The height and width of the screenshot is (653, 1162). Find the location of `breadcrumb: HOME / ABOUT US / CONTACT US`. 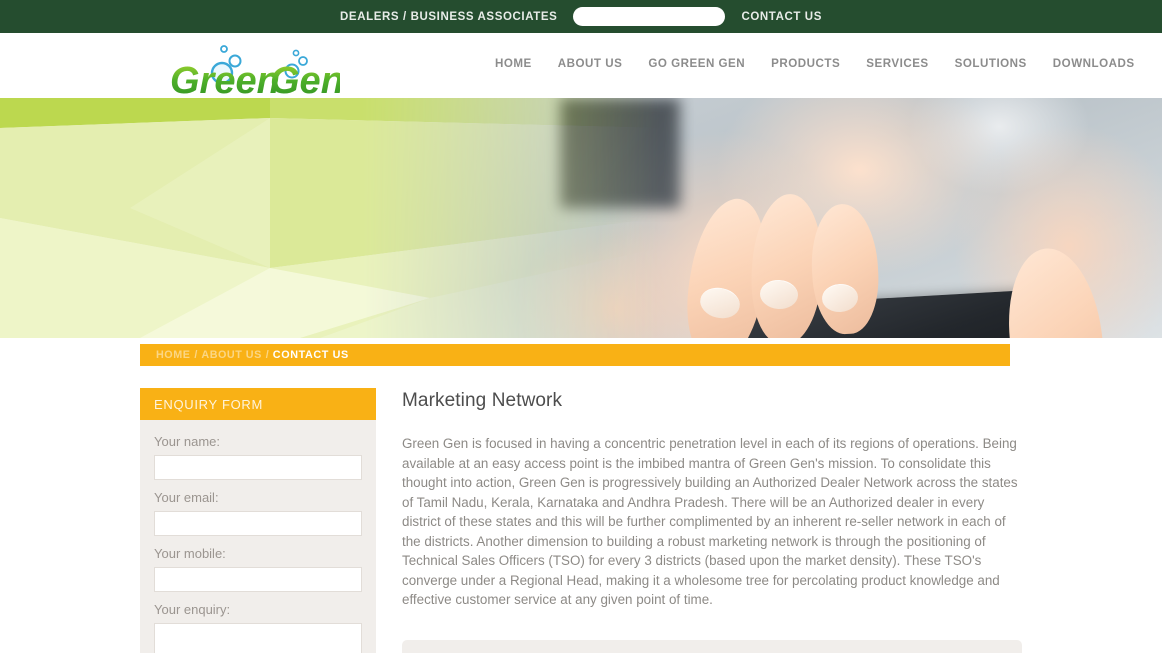

breadcrumb: HOME / ABOUT US / CONTACT US is located at coordinates (575, 355).